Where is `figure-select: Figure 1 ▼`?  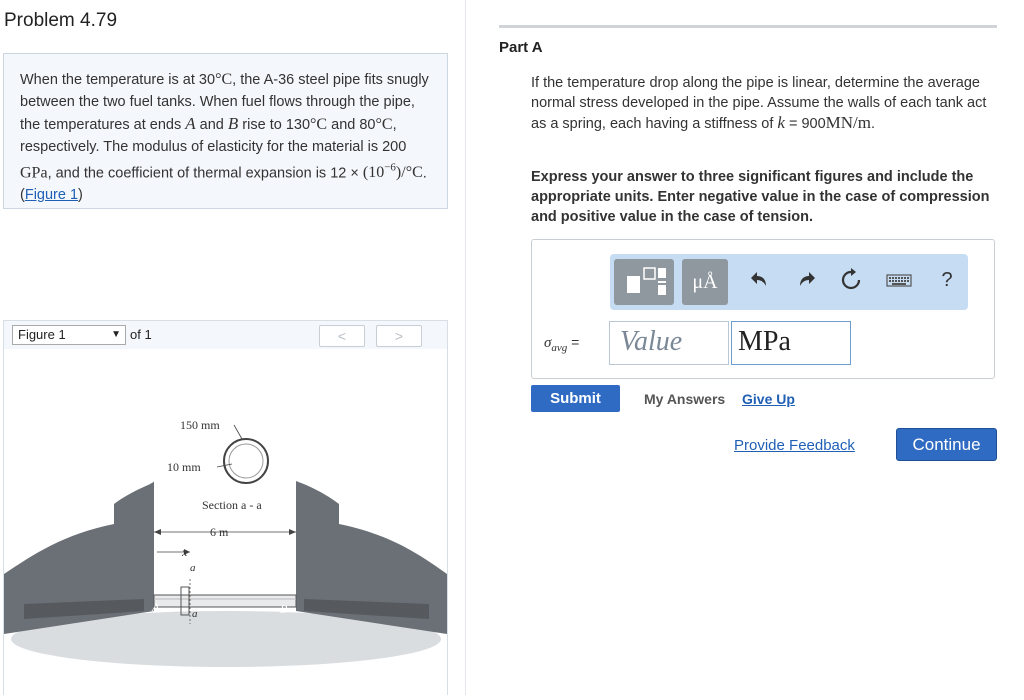 figure-select: Figure 1 ▼ is located at coordinates (69, 335).